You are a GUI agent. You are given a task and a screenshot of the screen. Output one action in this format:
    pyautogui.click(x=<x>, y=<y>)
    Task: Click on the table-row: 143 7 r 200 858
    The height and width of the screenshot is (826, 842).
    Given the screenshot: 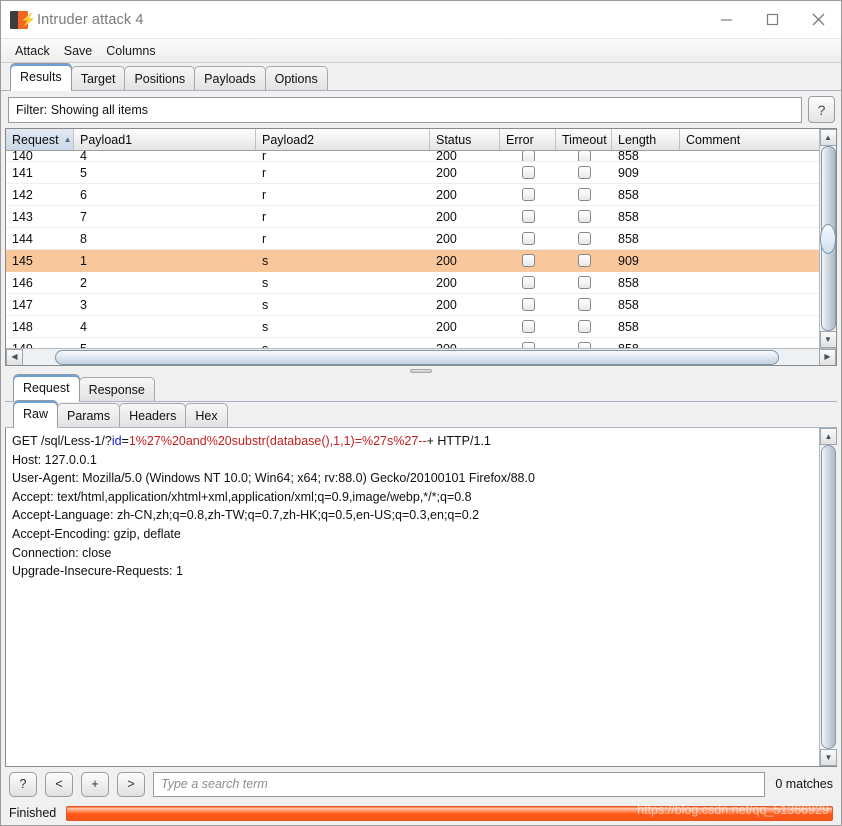 What is the action you would take?
    pyautogui.click(x=421, y=217)
    